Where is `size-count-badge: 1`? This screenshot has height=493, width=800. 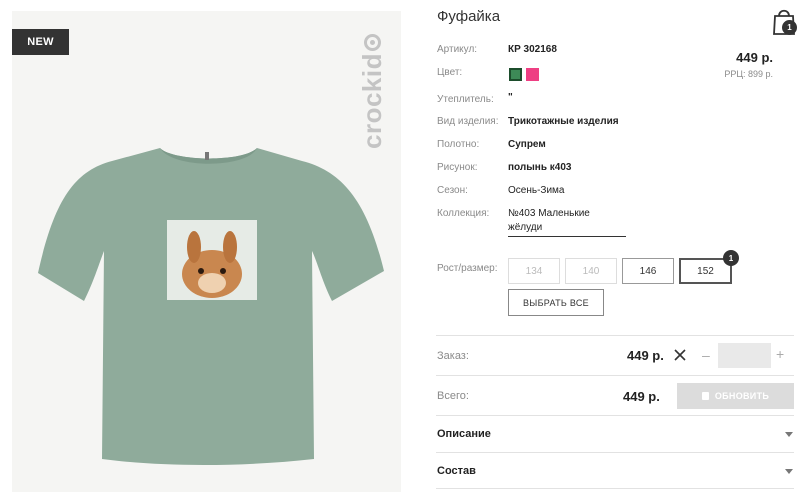
size-count-badge: 1 is located at coordinates (731, 258).